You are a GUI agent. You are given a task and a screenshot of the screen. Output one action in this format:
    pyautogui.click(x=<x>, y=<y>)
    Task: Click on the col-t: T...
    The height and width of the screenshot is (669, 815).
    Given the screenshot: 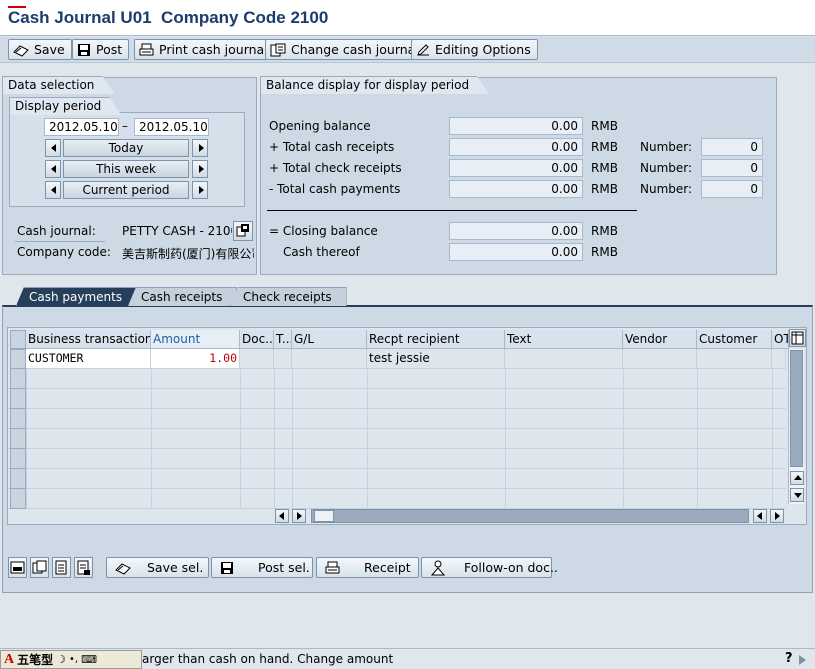 What is the action you would take?
    pyautogui.click(x=283, y=339)
    